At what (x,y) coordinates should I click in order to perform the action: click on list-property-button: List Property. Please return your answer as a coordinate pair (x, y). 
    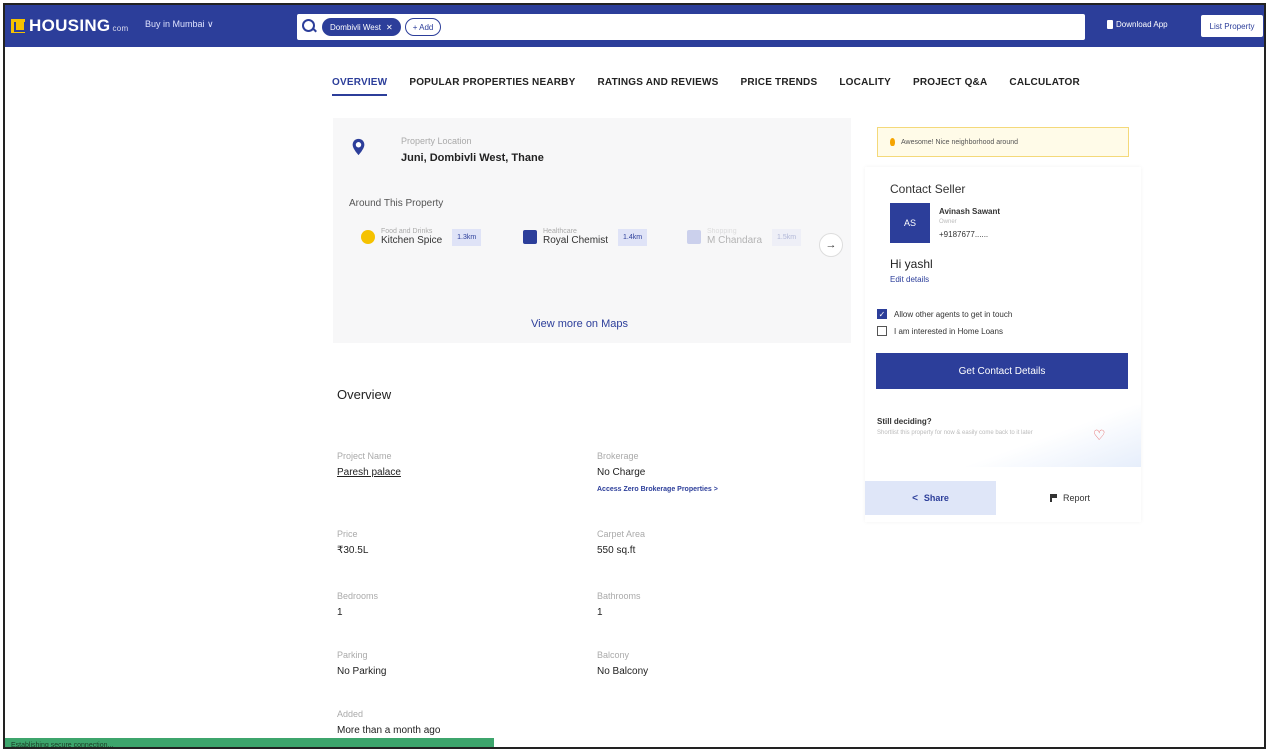
    Looking at the image, I should click on (1232, 26).